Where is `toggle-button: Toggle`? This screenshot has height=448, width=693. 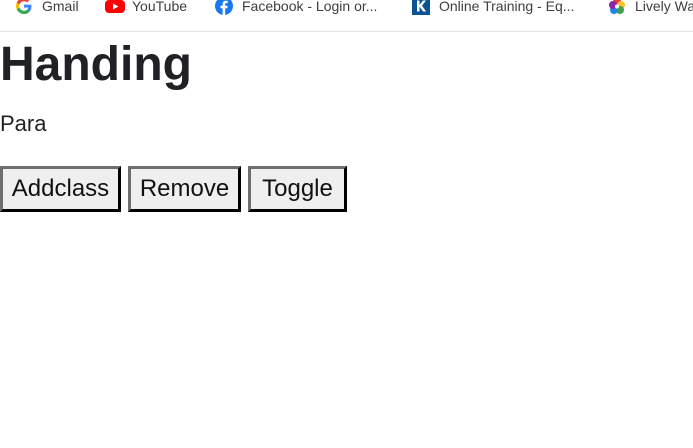
toggle-button: Toggle is located at coordinates (297, 189).